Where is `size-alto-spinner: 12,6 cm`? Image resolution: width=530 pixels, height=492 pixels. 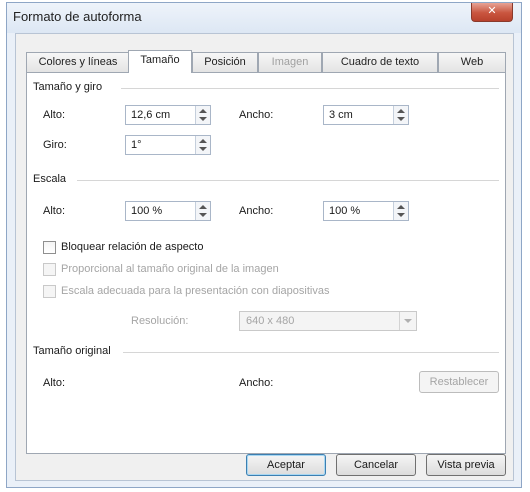 size-alto-spinner: 12,6 cm is located at coordinates (168, 115).